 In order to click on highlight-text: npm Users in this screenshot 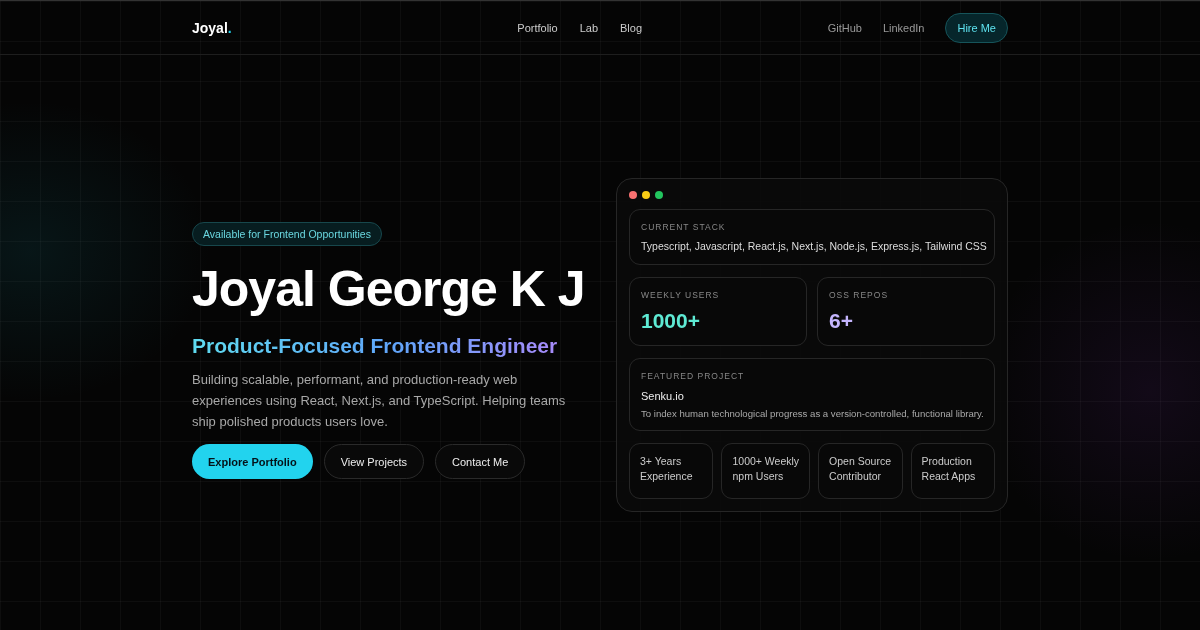, I will do `click(758, 476)`.